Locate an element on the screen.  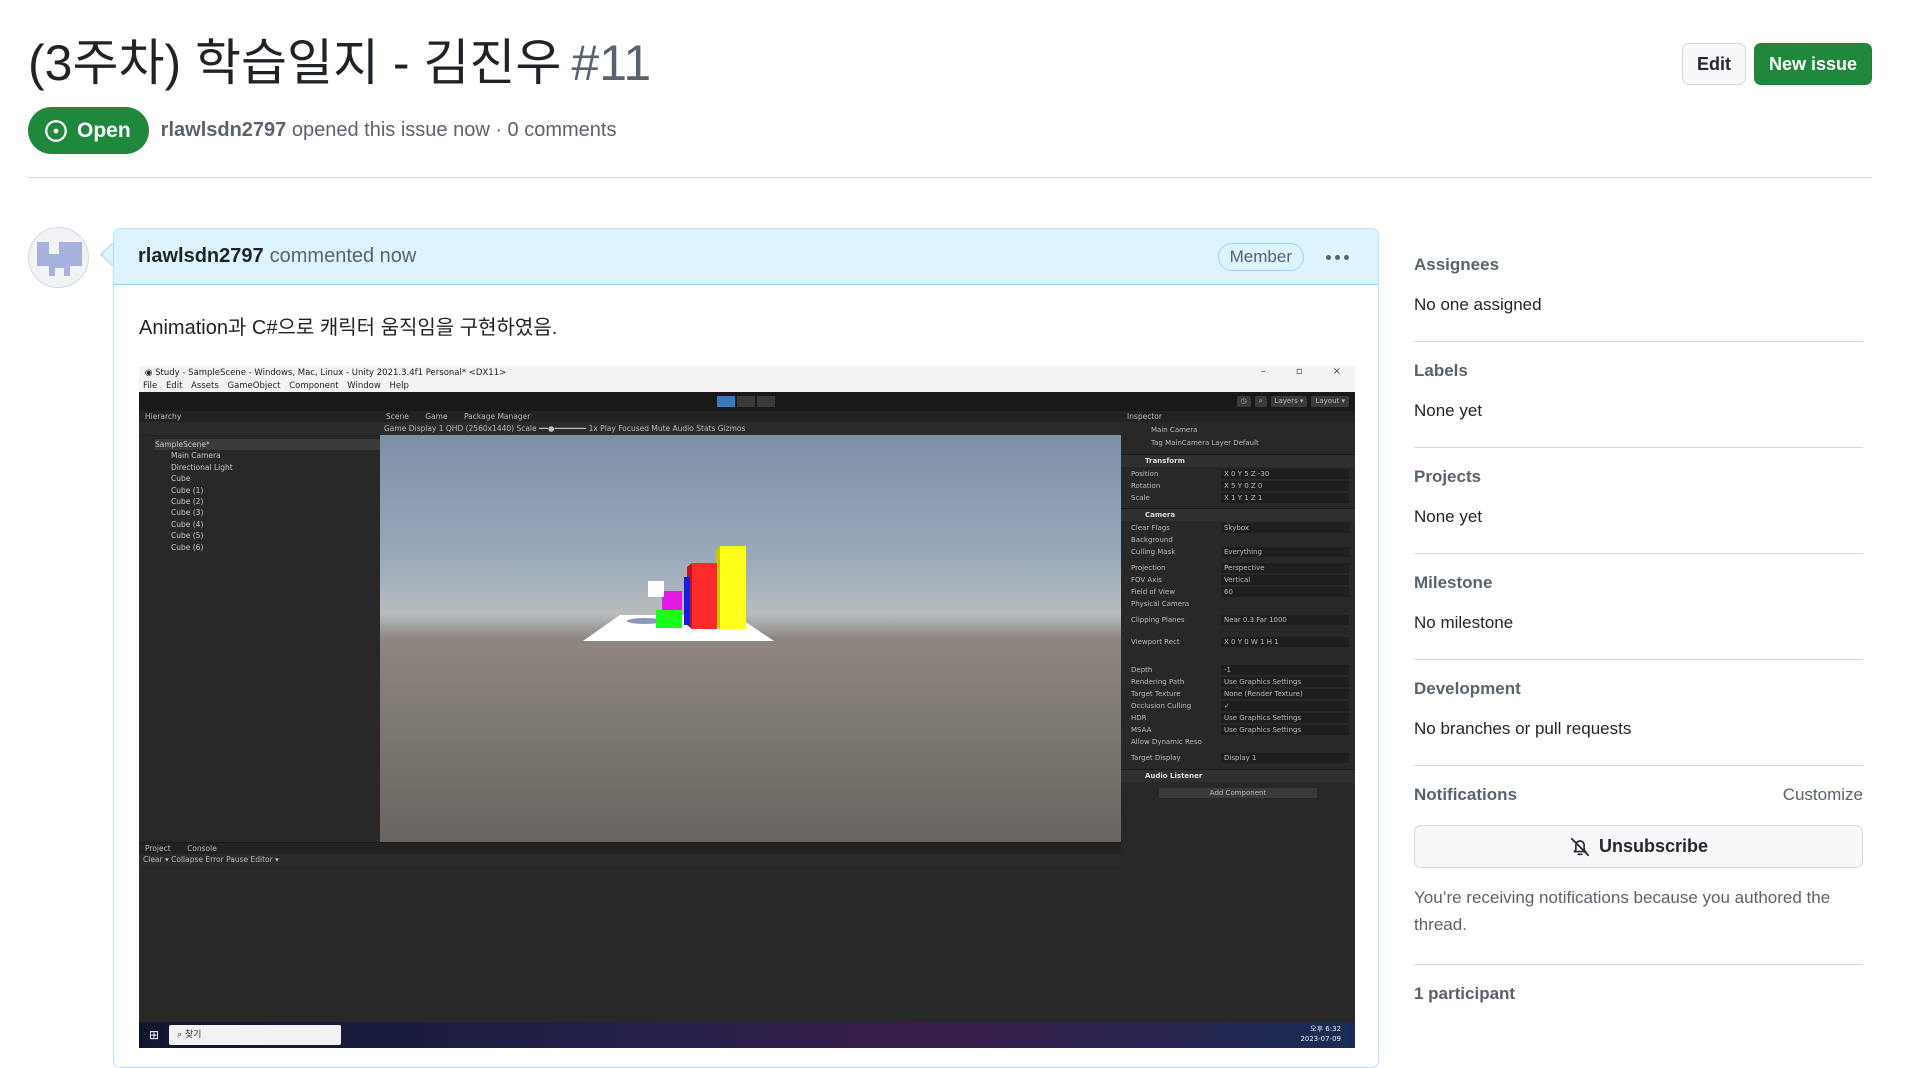
sidebar-labels: Labels None yet is located at coordinates (1638, 395).